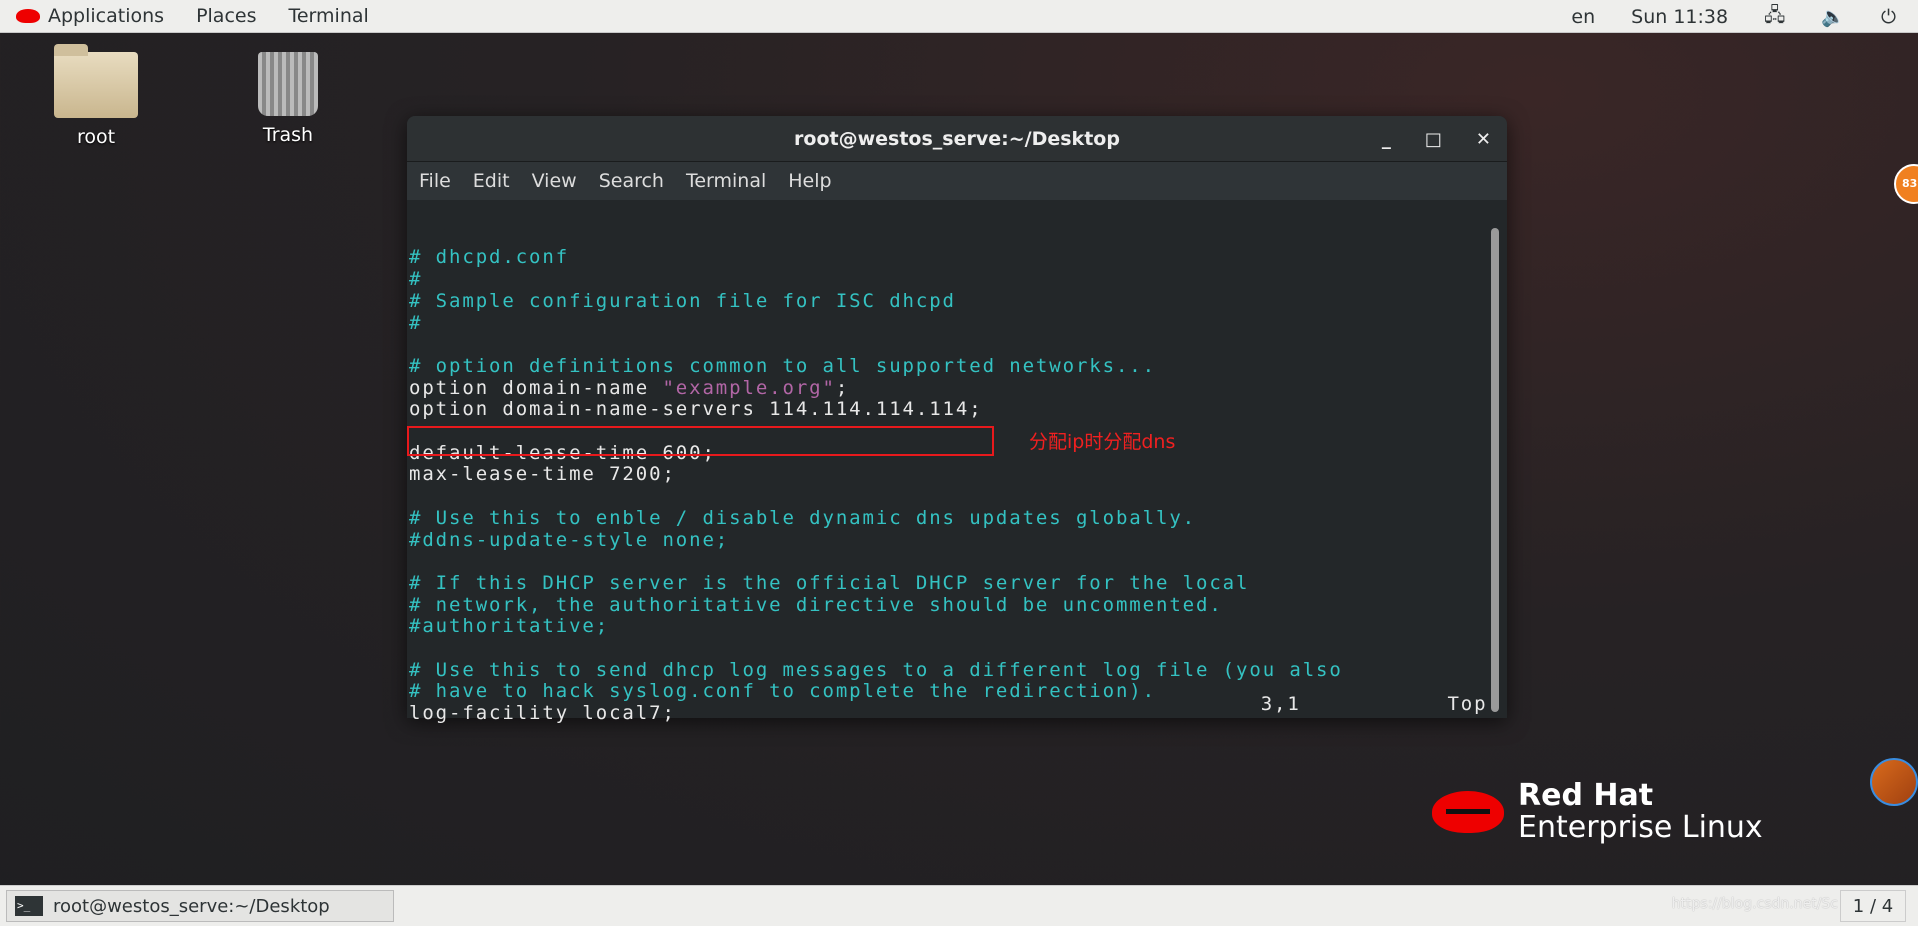 This screenshot has height=926, width=1918. What do you see at coordinates (1583, 17) in the screenshot?
I see `language-indicator: en` at bounding box center [1583, 17].